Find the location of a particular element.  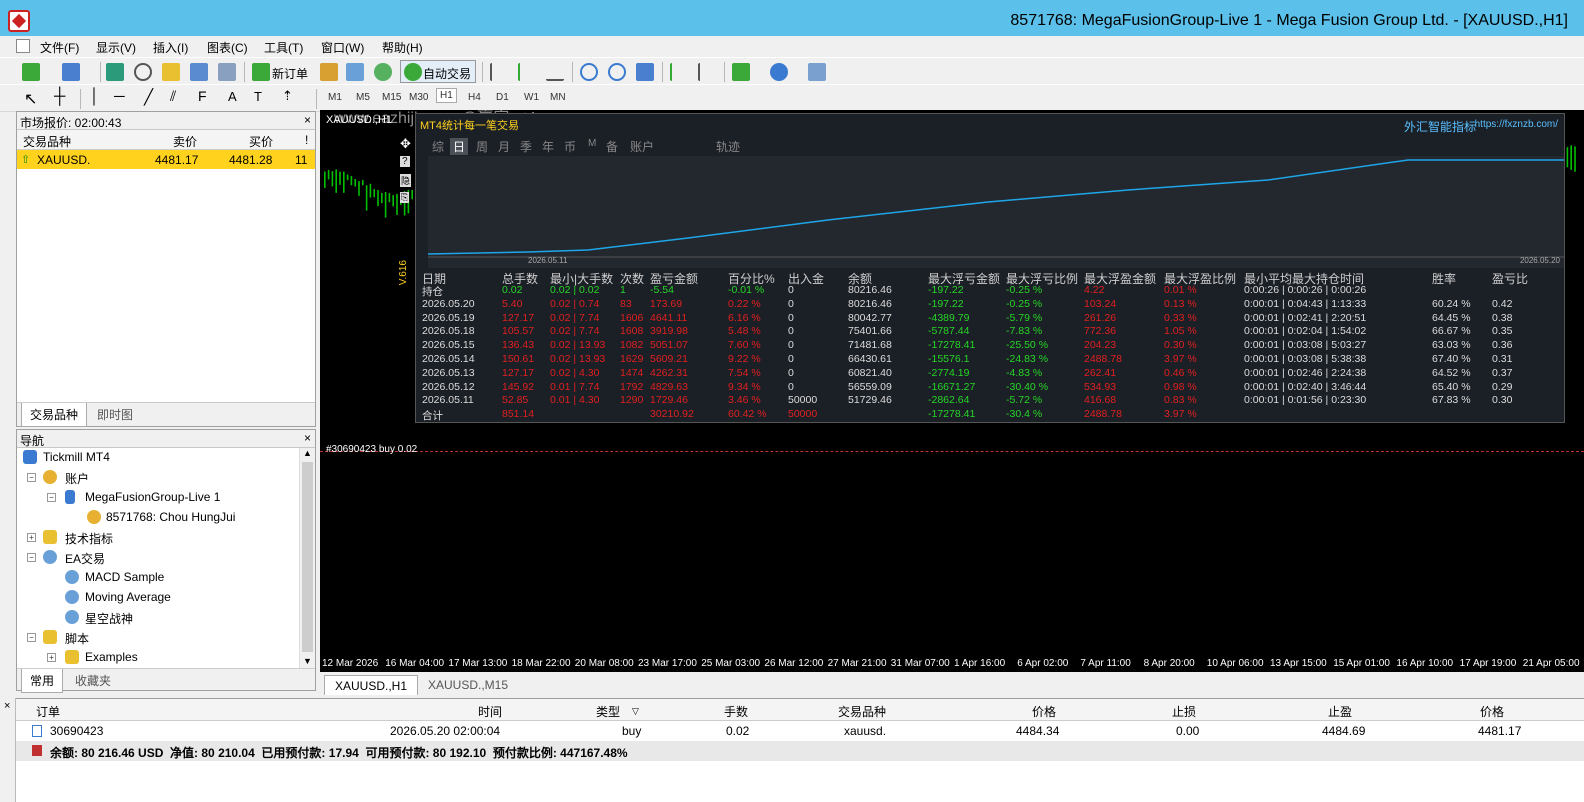

tab-magic: M is located at coordinates (592, 143).